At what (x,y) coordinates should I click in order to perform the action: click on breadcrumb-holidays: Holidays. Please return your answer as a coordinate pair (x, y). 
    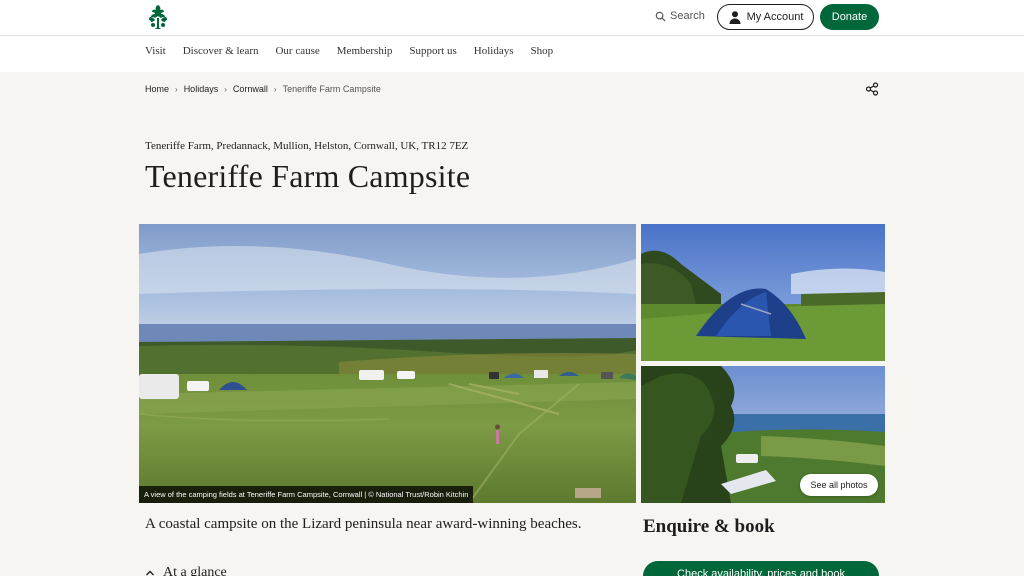
    Looking at the image, I should click on (201, 89).